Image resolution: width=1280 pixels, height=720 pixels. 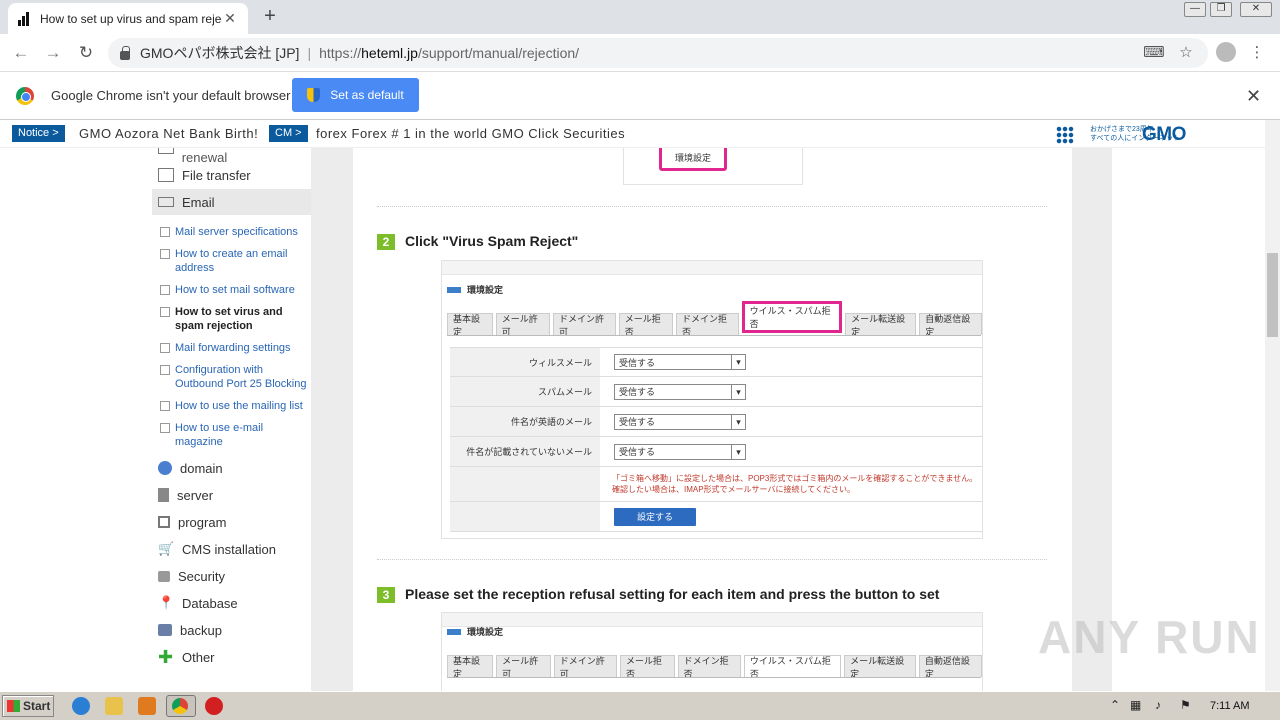 What do you see at coordinates (231, 495) in the screenshot?
I see `sidebar-item-server: server` at bounding box center [231, 495].